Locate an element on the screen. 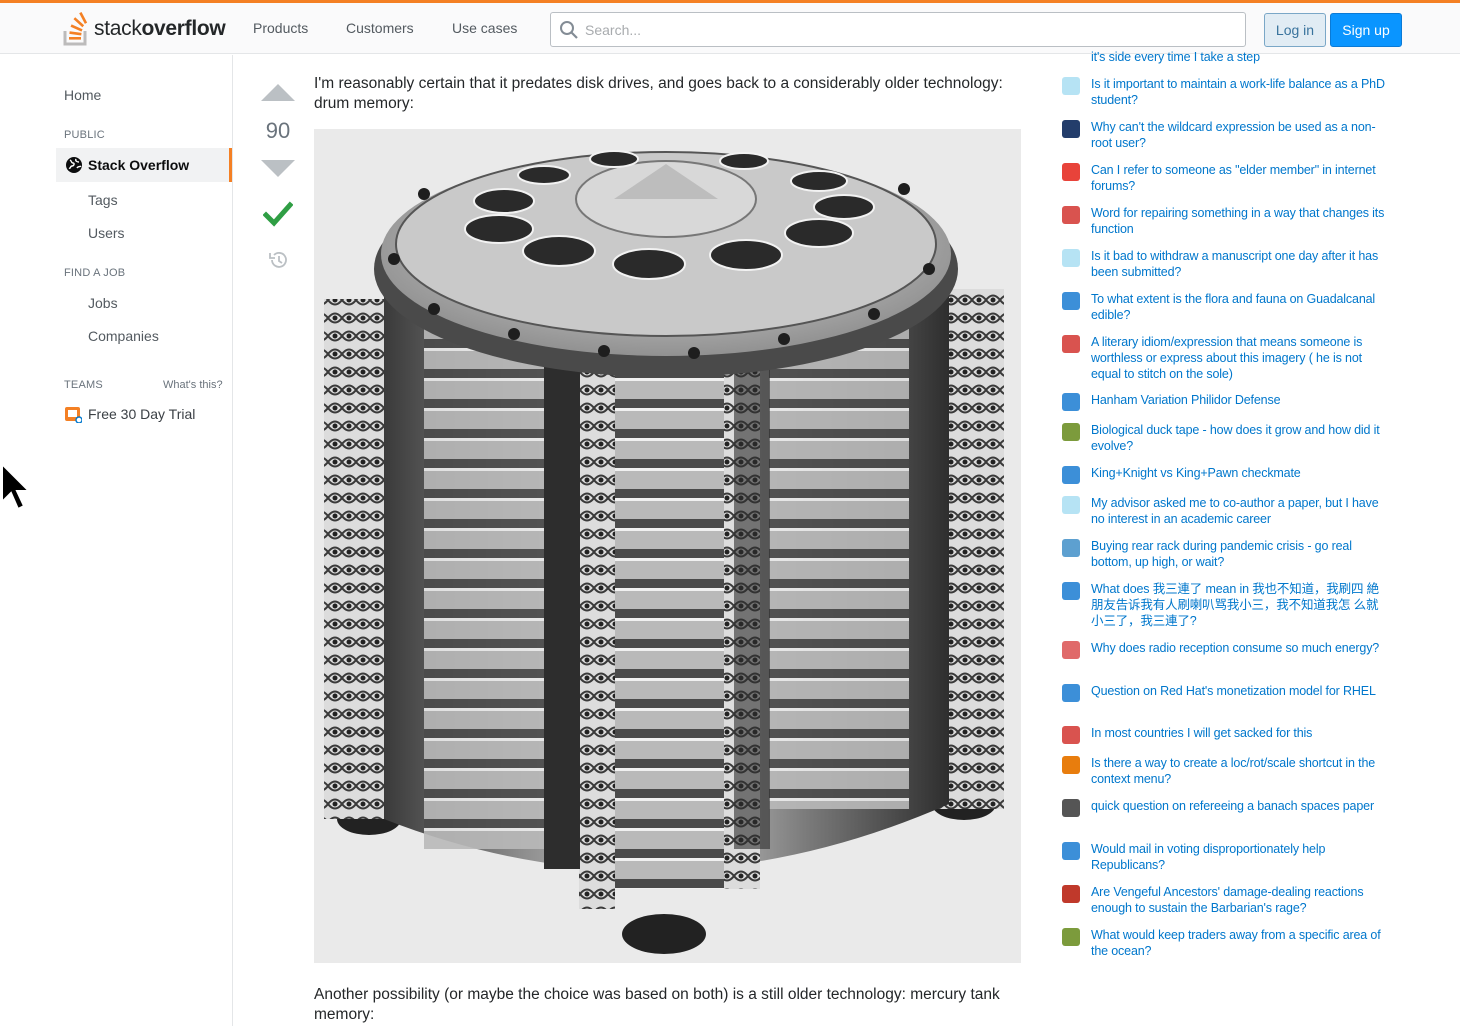  opensource-icon is located at coordinates (1071, 693).